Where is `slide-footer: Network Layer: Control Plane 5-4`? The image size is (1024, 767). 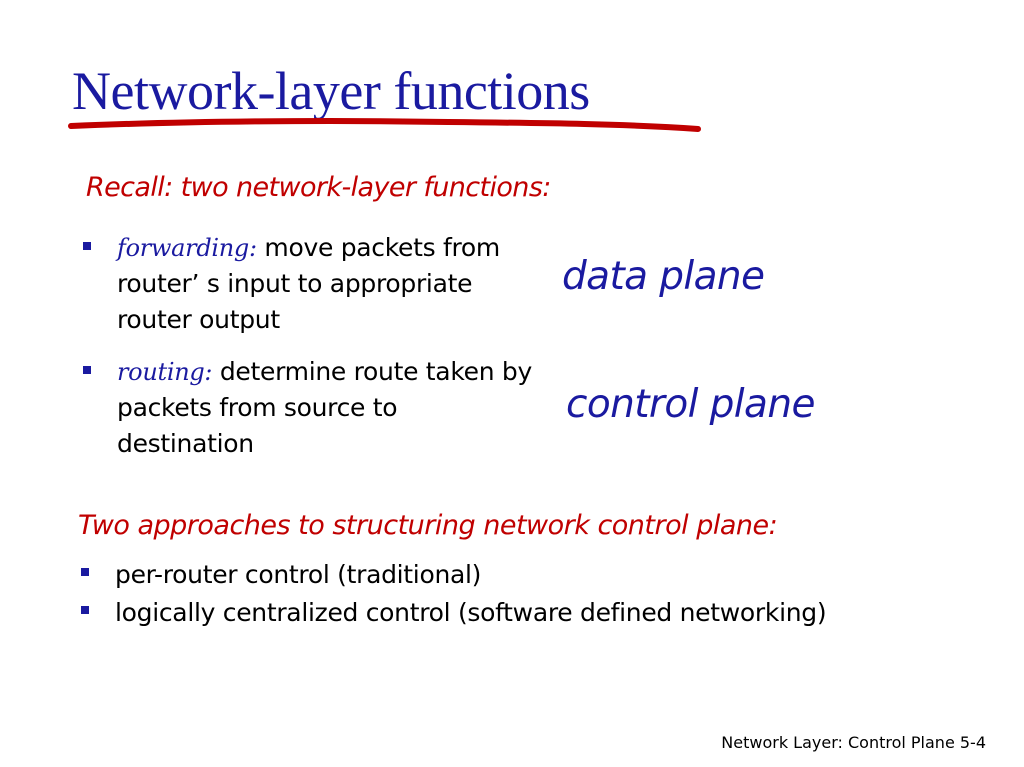
slide-footer: Network Layer: Control Plane 5-4 is located at coordinates (853, 742).